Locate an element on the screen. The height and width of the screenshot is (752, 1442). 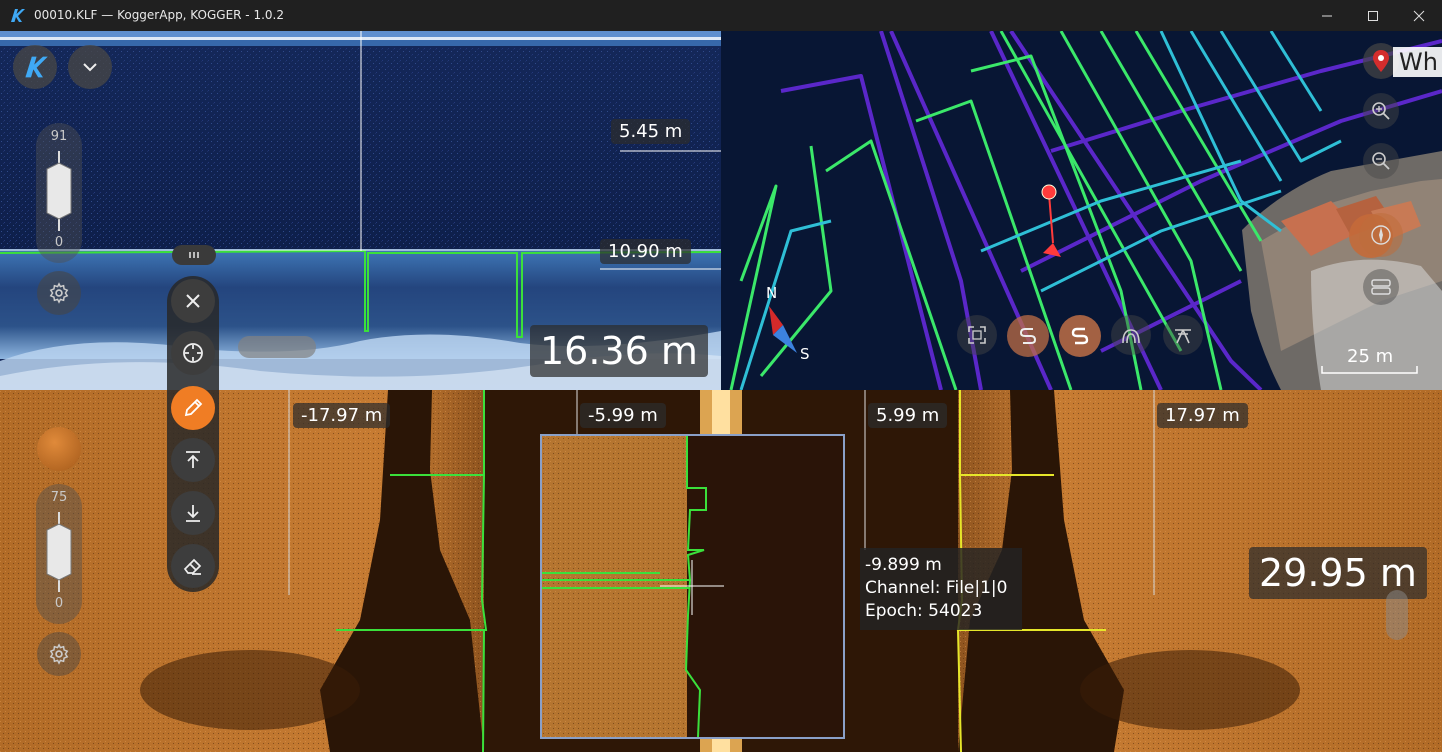
fit-view-icon is located at coordinates (977, 335).